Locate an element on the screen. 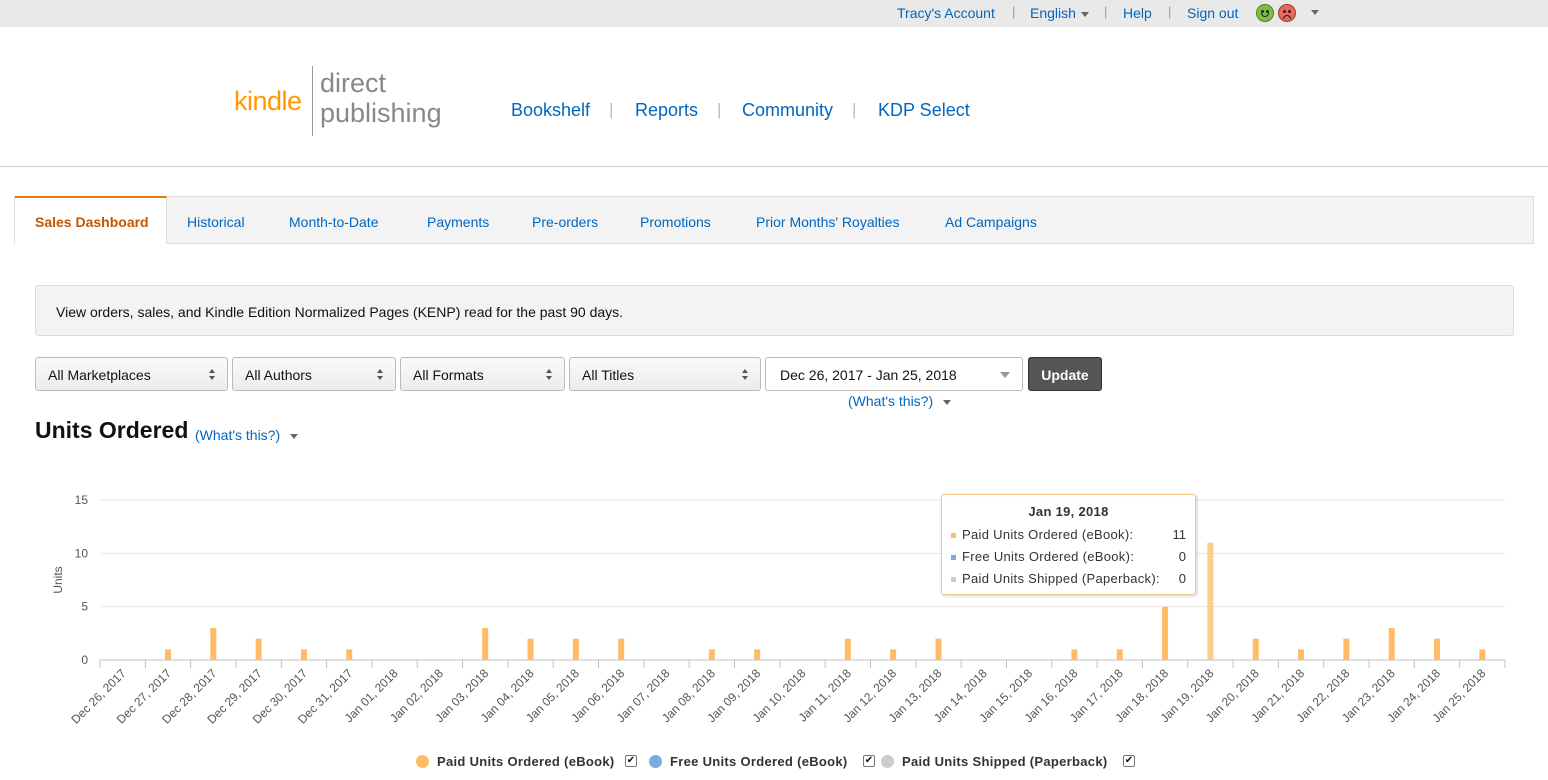  tab-ad-campaigns: Ad Campaigns is located at coordinates (991, 222).